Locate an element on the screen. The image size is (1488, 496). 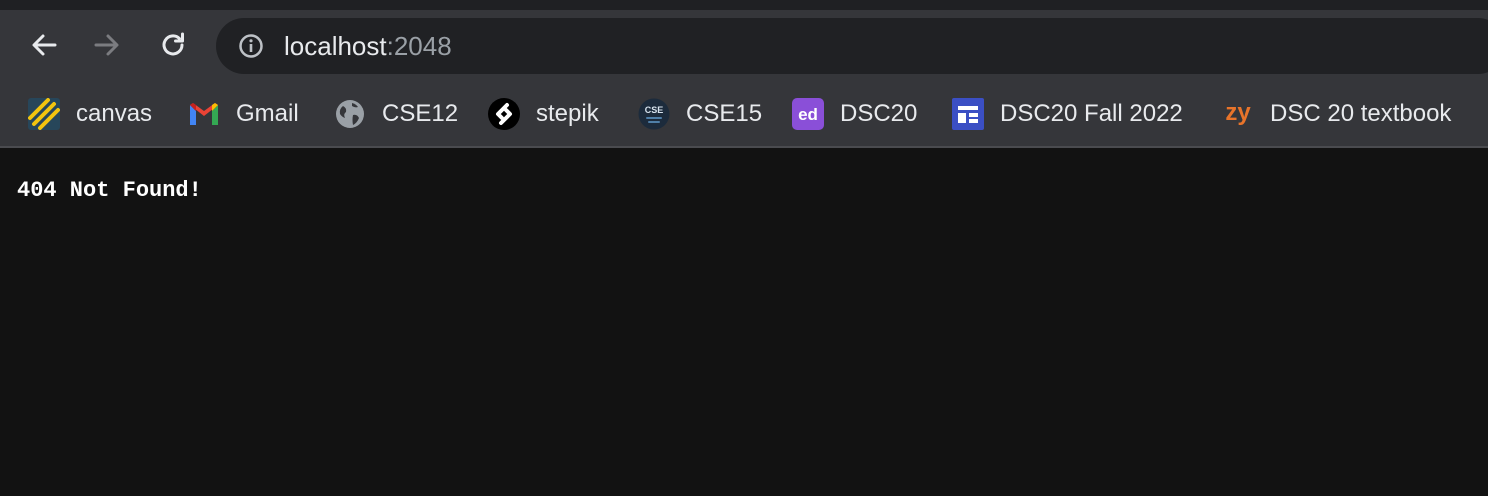
stepik-icon is located at coordinates (504, 114).